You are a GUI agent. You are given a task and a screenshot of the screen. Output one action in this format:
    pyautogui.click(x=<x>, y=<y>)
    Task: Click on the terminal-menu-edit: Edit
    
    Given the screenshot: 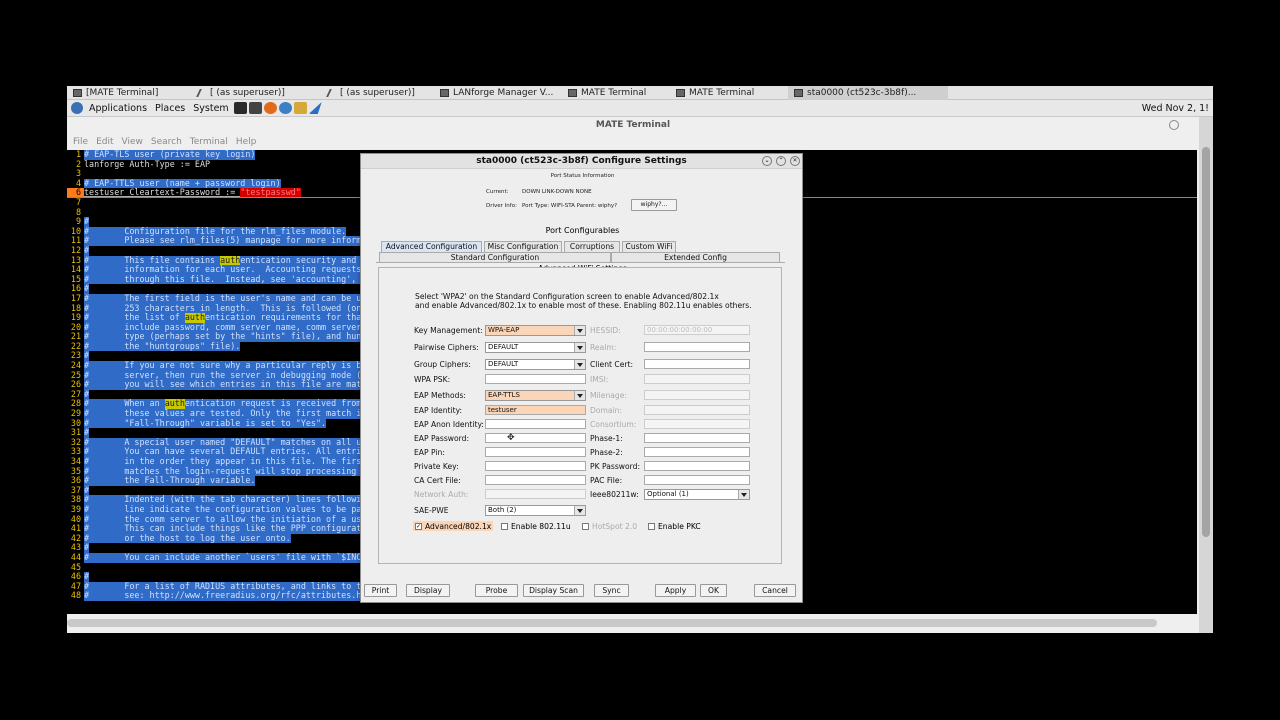 What is the action you would take?
    pyautogui.click(x=104, y=142)
    